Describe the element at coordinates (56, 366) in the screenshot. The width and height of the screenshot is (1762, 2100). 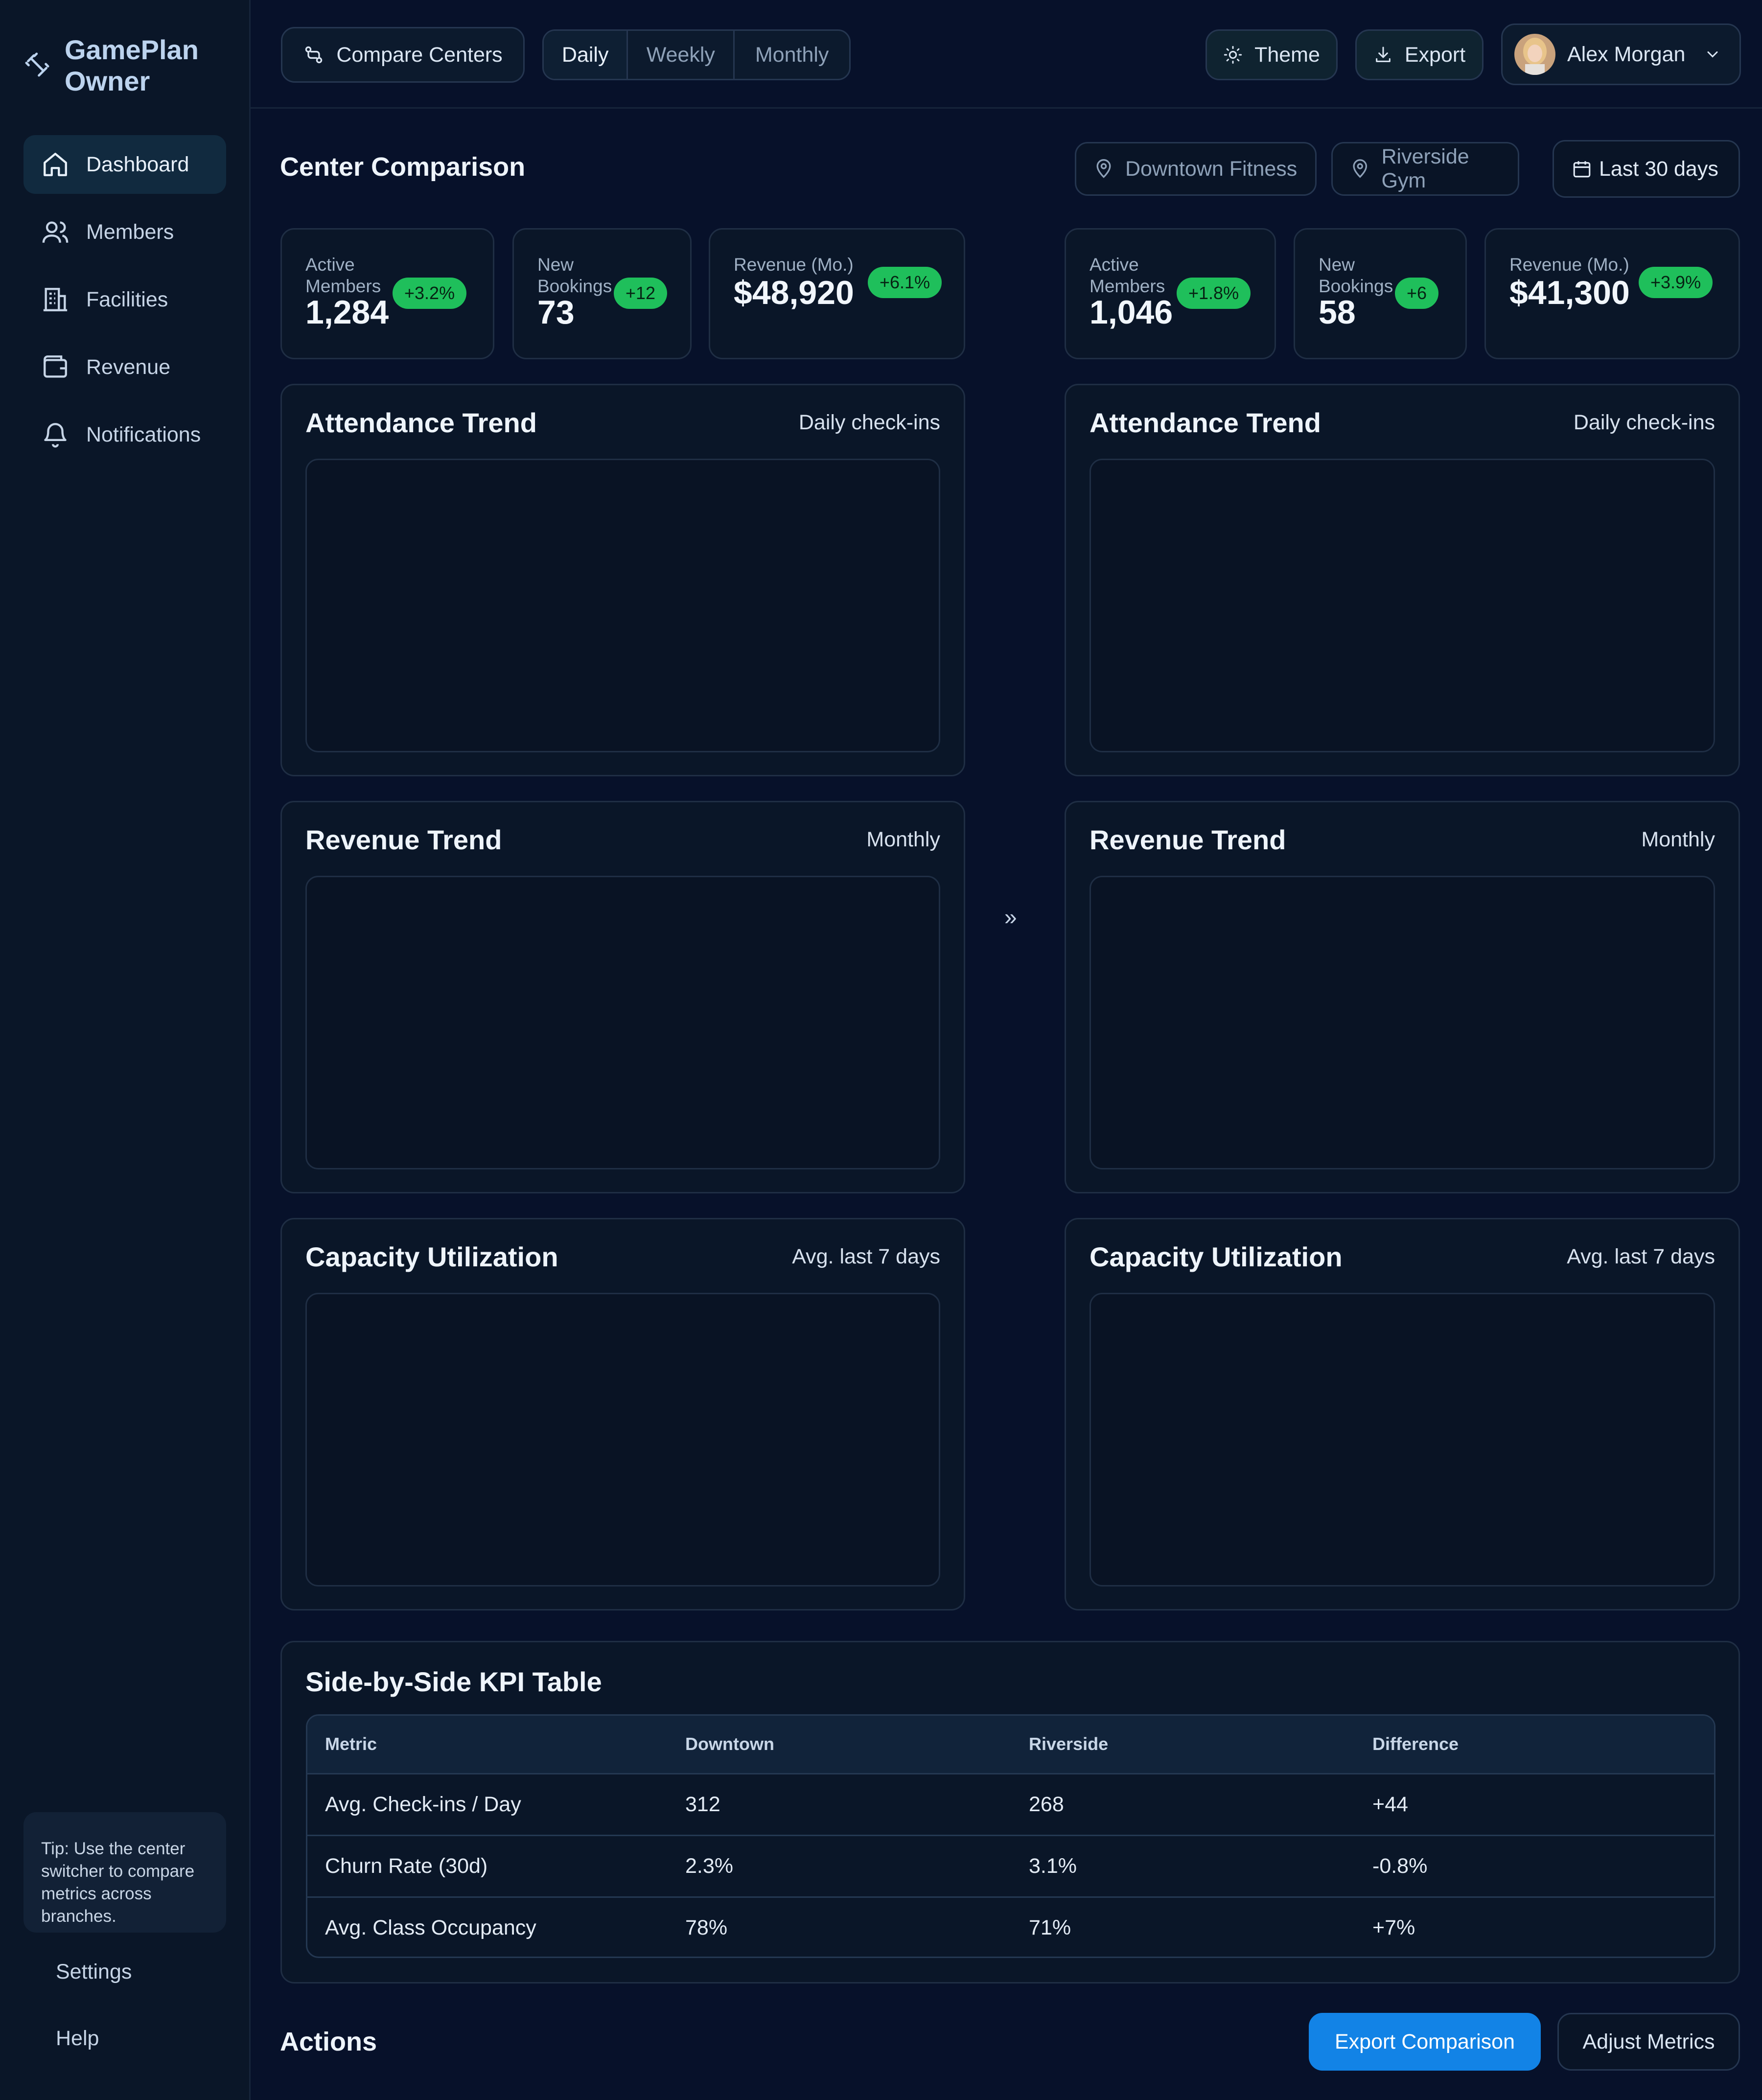
I see `wallet-icon` at that location.